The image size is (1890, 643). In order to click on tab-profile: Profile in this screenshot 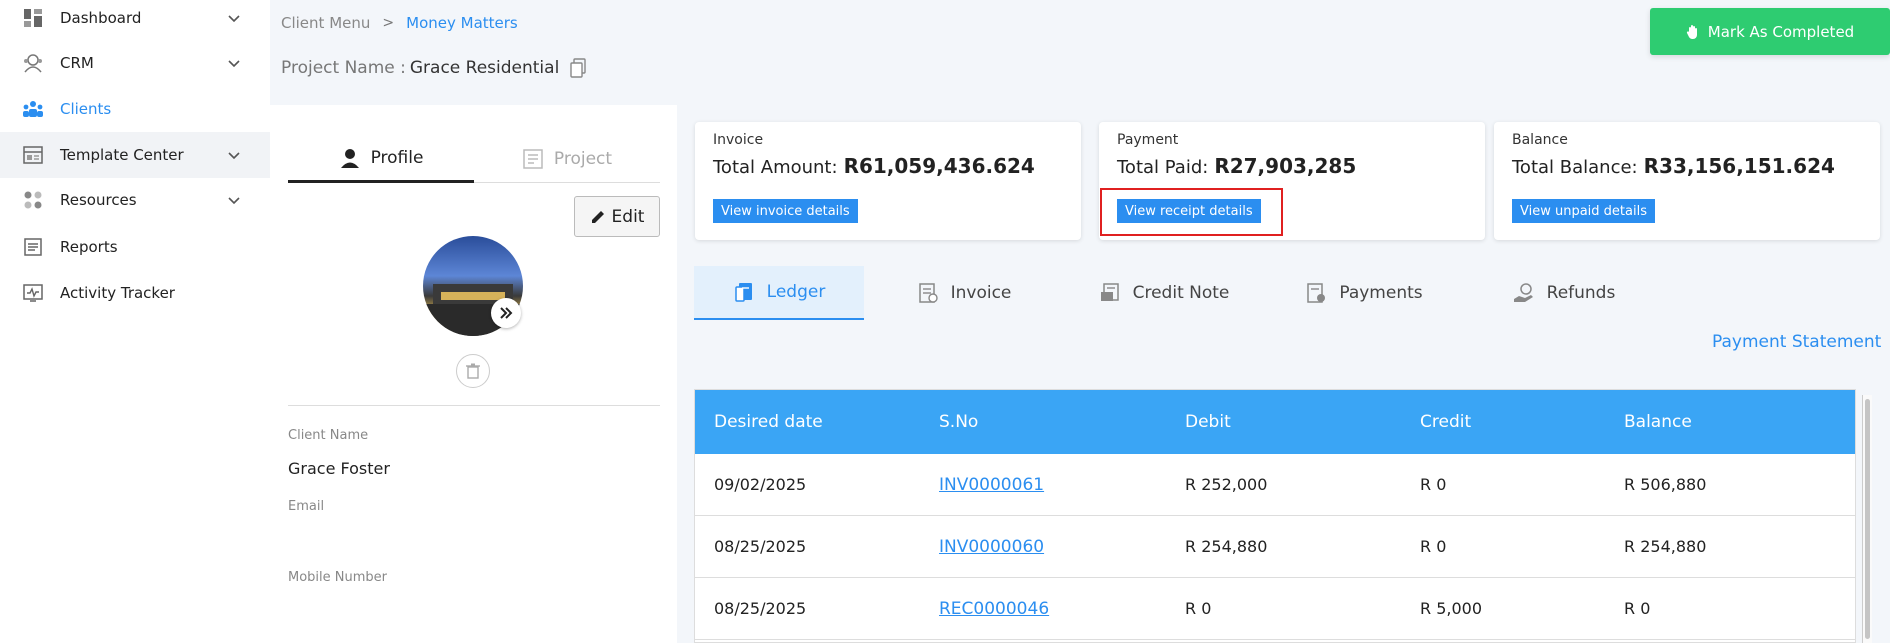, I will do `click(381, 159)`.